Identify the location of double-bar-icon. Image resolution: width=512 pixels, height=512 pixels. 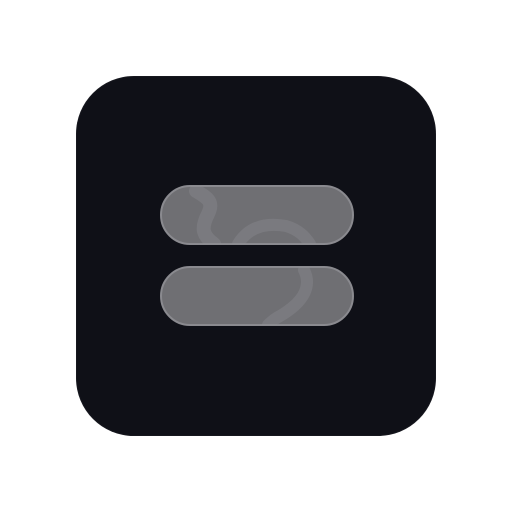
(257, 255).